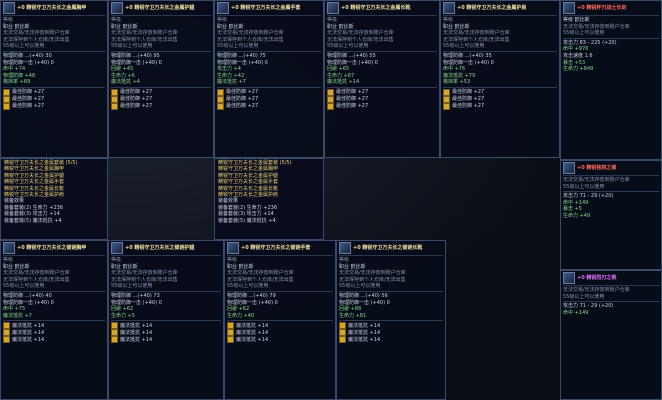  I want to click on stat: 魔法抵抗 +4, so click(125, 82).